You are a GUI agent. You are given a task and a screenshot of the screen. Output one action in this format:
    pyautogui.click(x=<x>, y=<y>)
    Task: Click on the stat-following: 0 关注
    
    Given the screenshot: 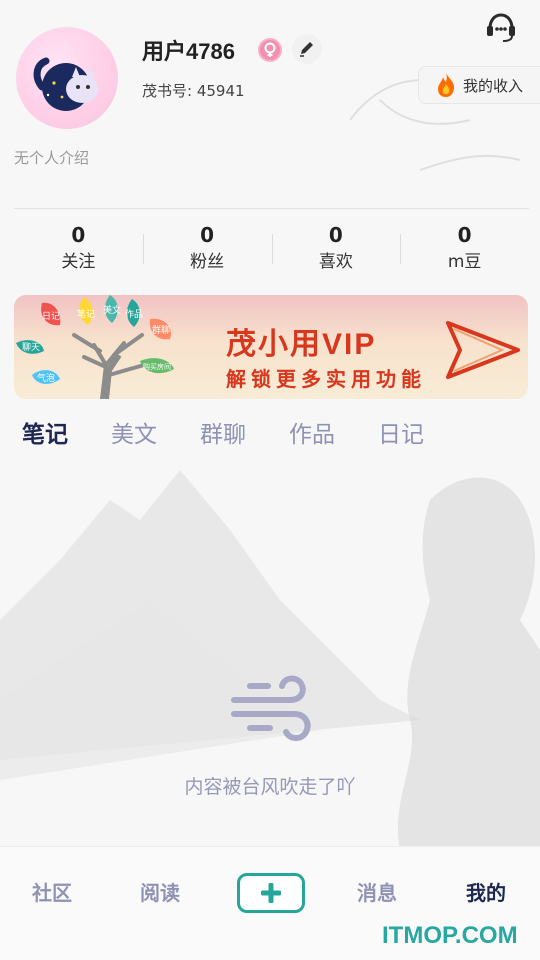 What is the action you would take?
    pyautogui.click(x=78, y=250)
    